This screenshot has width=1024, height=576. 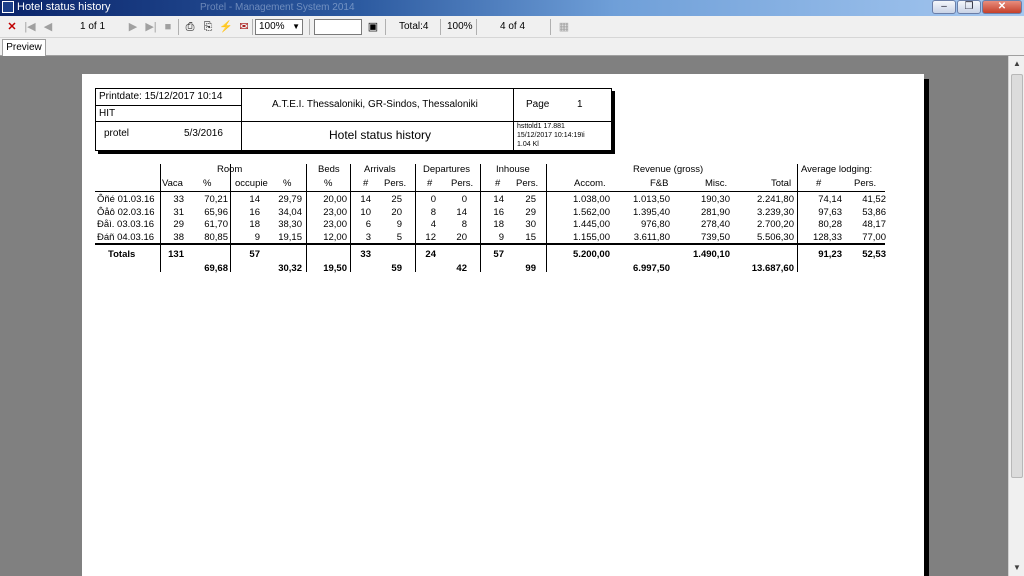 I want to click on group-arrivals: Arrivals, so click(x=380, y=169).